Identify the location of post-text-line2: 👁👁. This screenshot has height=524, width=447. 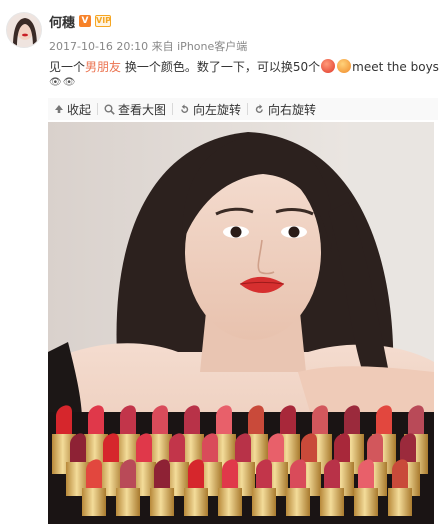
(63, 82).